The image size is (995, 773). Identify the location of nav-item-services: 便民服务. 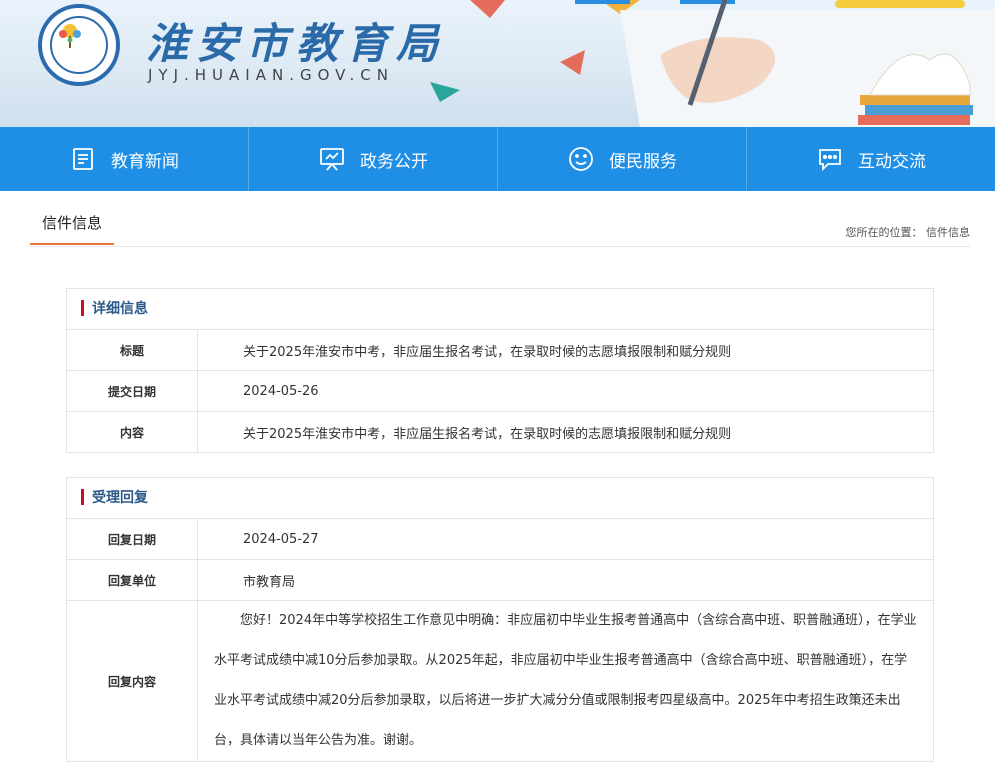
(622, 159).